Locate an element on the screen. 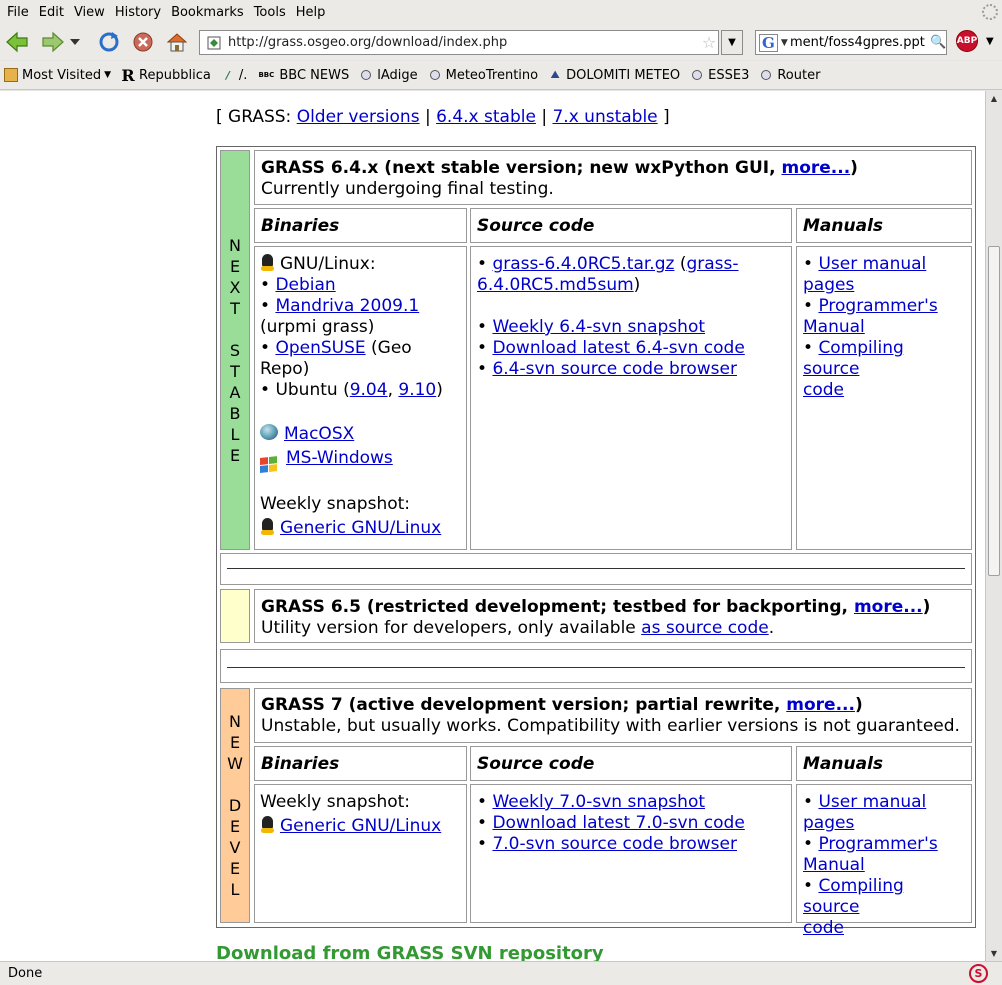 The image size is (1002, 985). search-input: ment/foss4gpres.ppt is located at coordinates (860, 42).